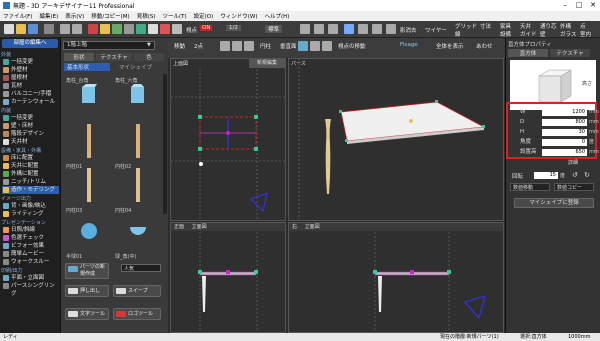  I want to click on camera-icon, so click(177, 29).